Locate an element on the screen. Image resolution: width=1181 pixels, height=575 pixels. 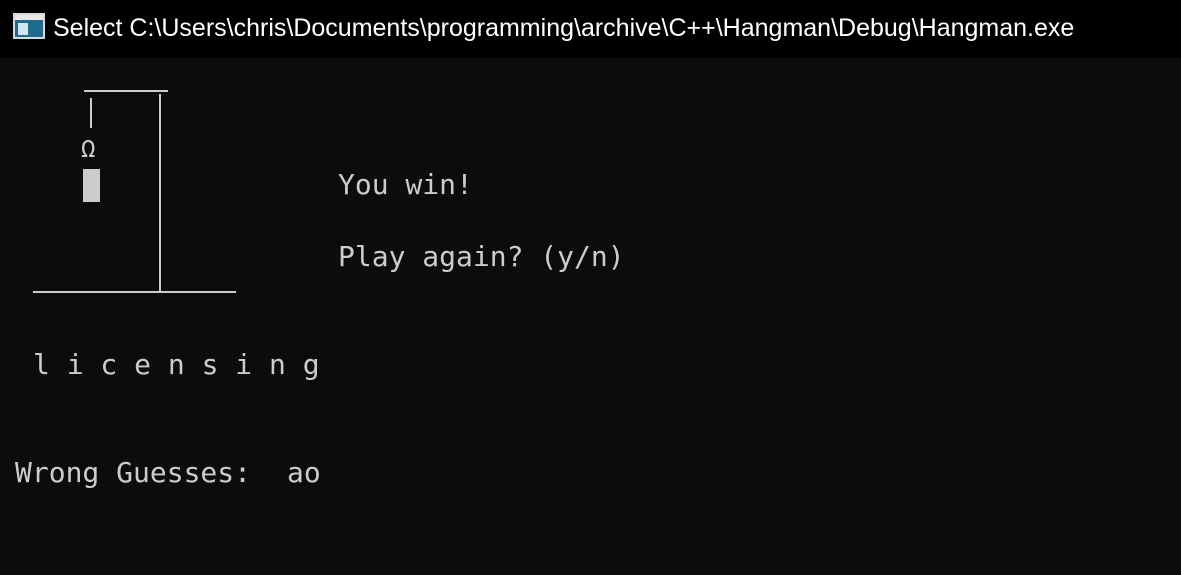
guessed-word: l i c e n s i n g is located at coordinates (176, 364).